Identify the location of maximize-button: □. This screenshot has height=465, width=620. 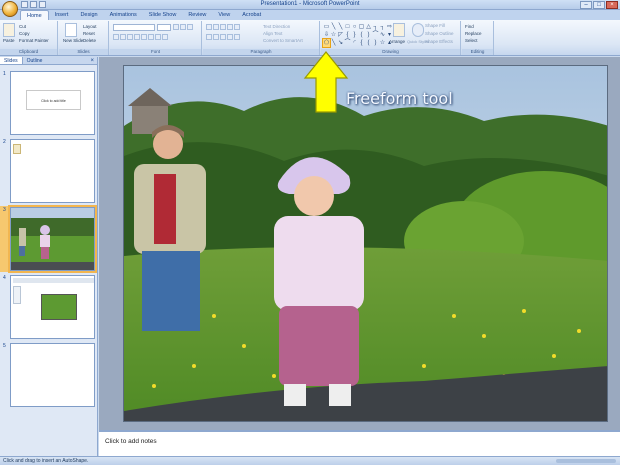
(599, 5).